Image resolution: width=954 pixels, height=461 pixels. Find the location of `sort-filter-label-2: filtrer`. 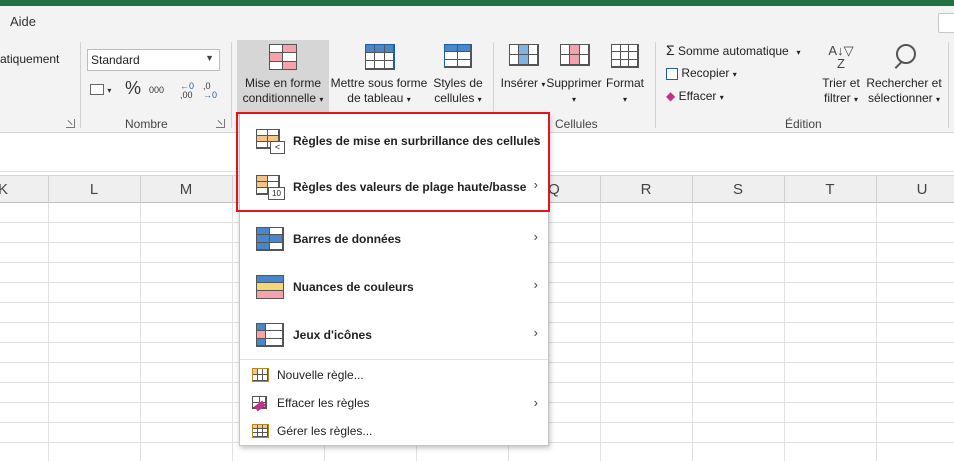

sort-filter-label-2: filtrer is located at coordinates (837, 98).